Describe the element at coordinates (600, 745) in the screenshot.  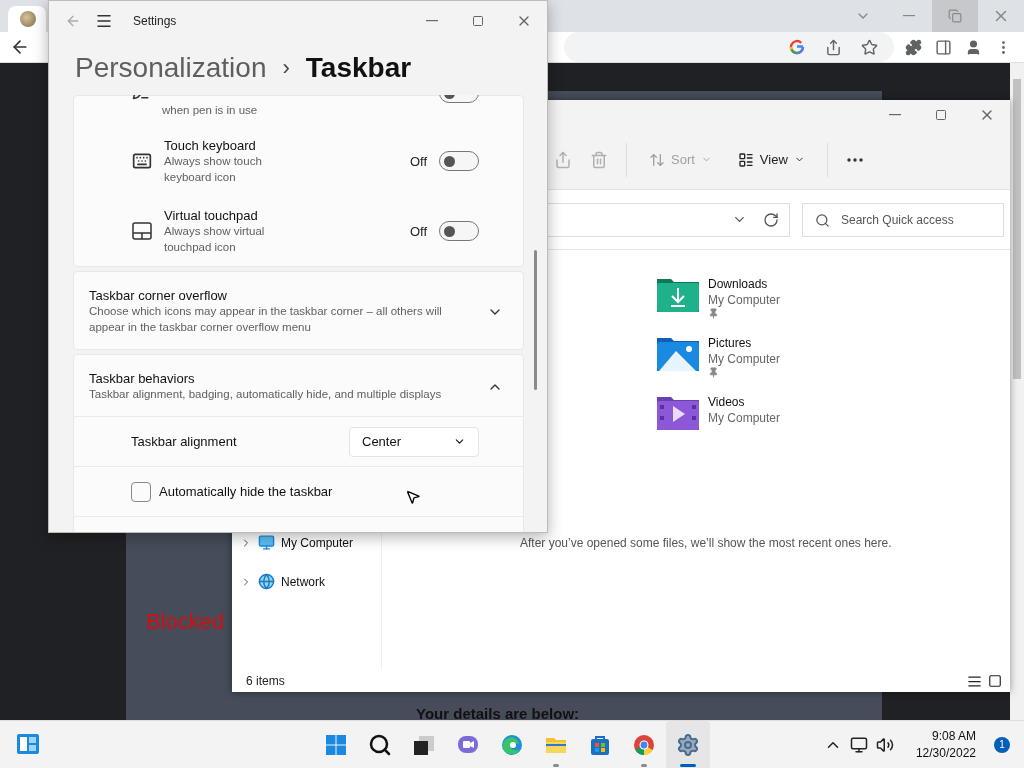
I see `store-icon` at that location.